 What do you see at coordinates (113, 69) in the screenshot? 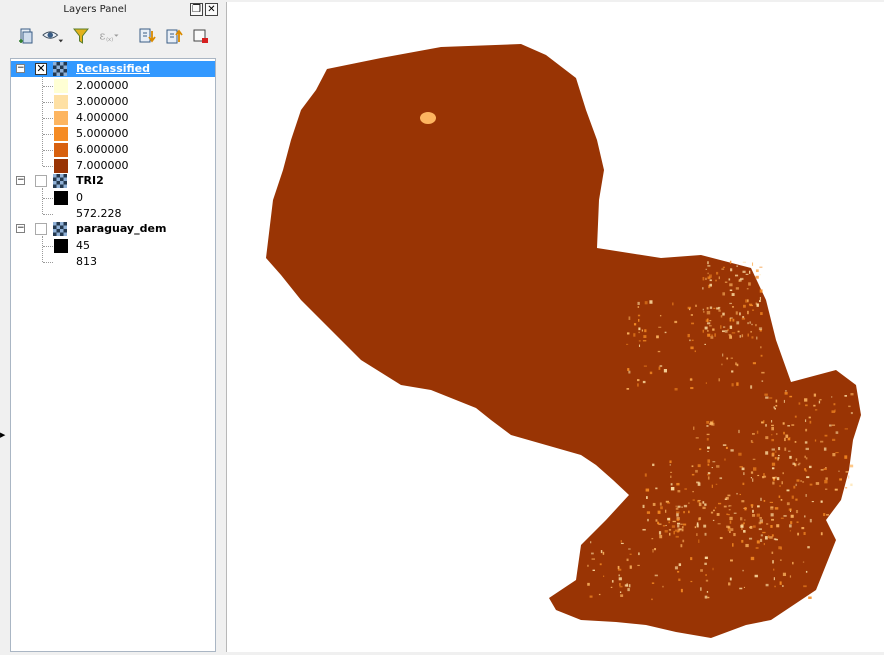
I see `layer-row-reclassified: − ✕ Reclassified` at bounding box center [113, 69].